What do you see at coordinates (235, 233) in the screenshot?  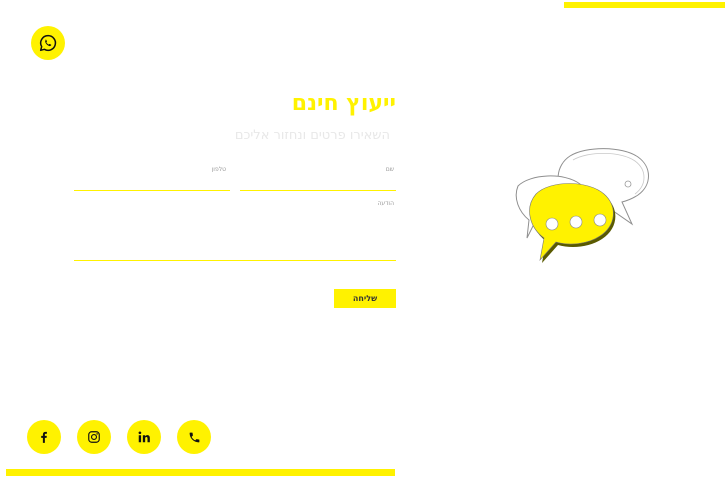 I see `message-field` at bounding box center [235, 233].